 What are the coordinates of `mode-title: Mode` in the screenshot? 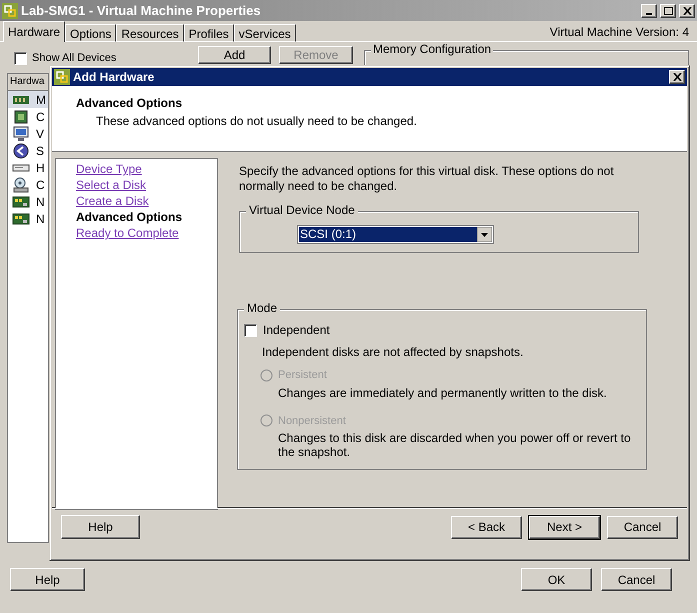 It's located at (262, 308).